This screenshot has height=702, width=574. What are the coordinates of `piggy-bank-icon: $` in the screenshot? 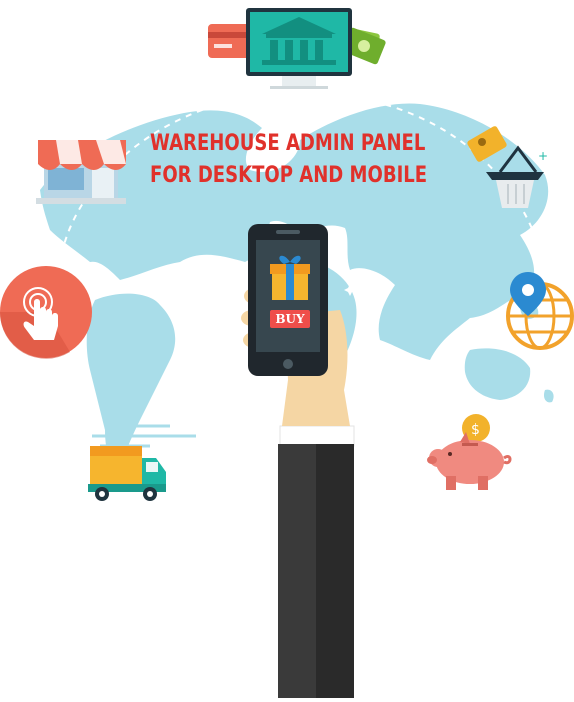 It's located at (469, 452).